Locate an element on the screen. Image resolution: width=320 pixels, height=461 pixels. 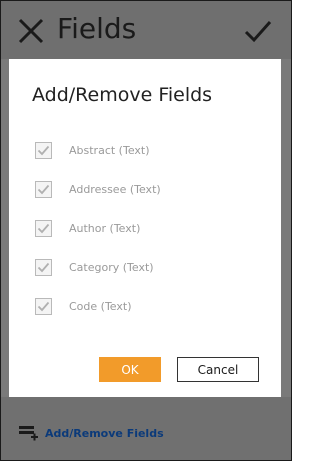
field-label: Addressee (Text) is located at coordinates (115, 189).